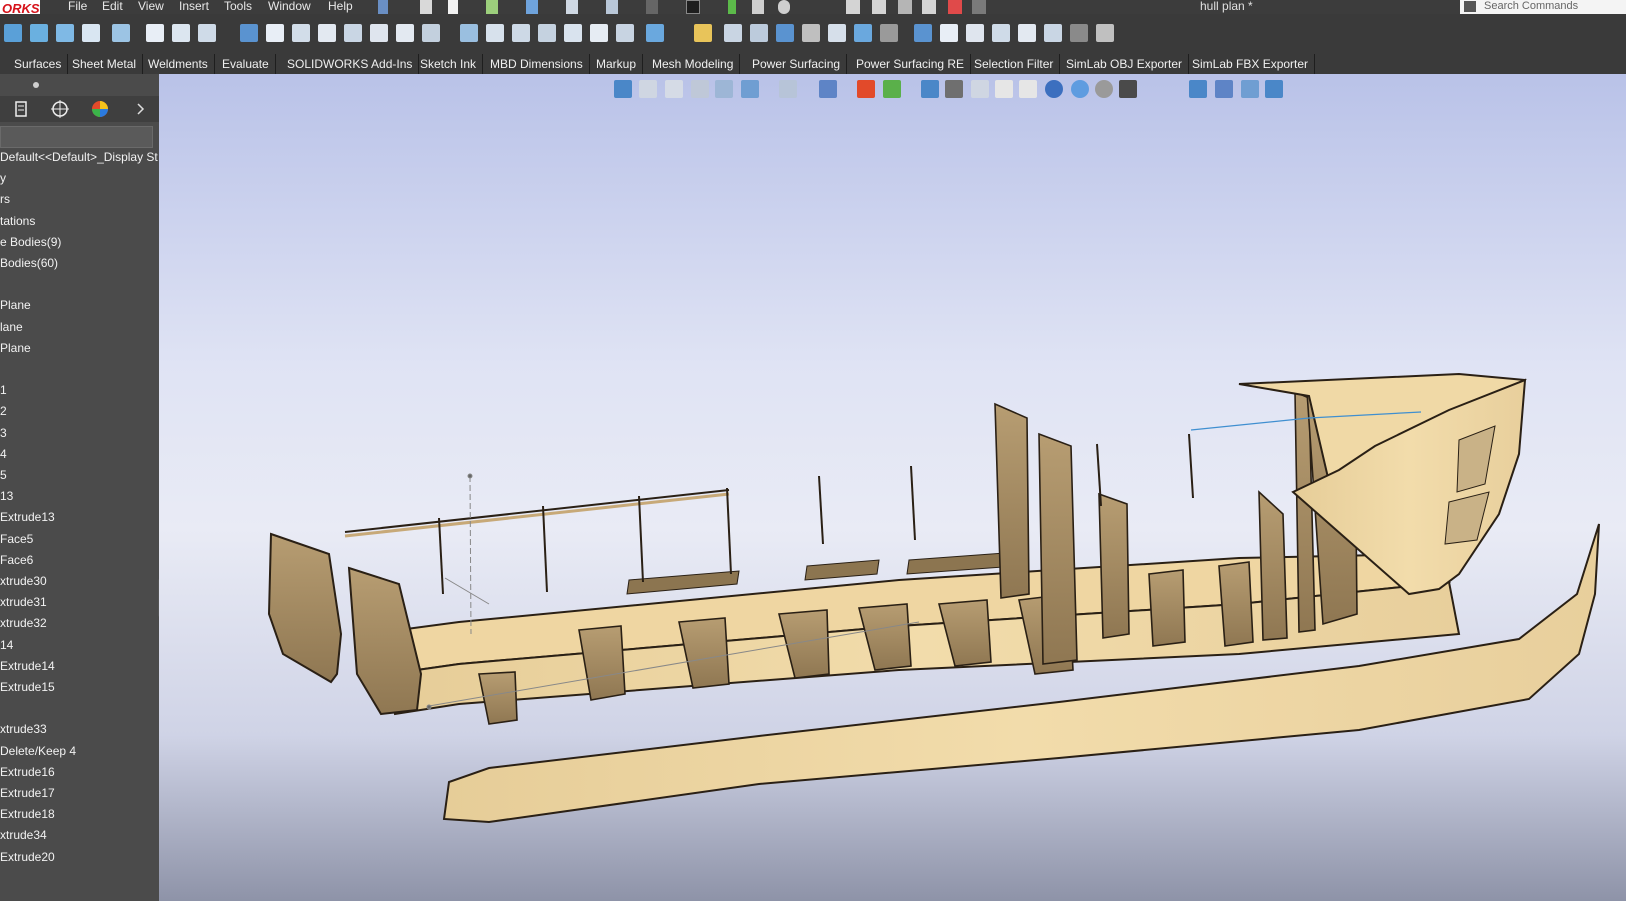 The width and height of the screenshot is (1626, 901). What do you see at coordinates (178, 64) in the screenshot?
I see `tab-weldments: Weldments` at bounding box center [178, 64].